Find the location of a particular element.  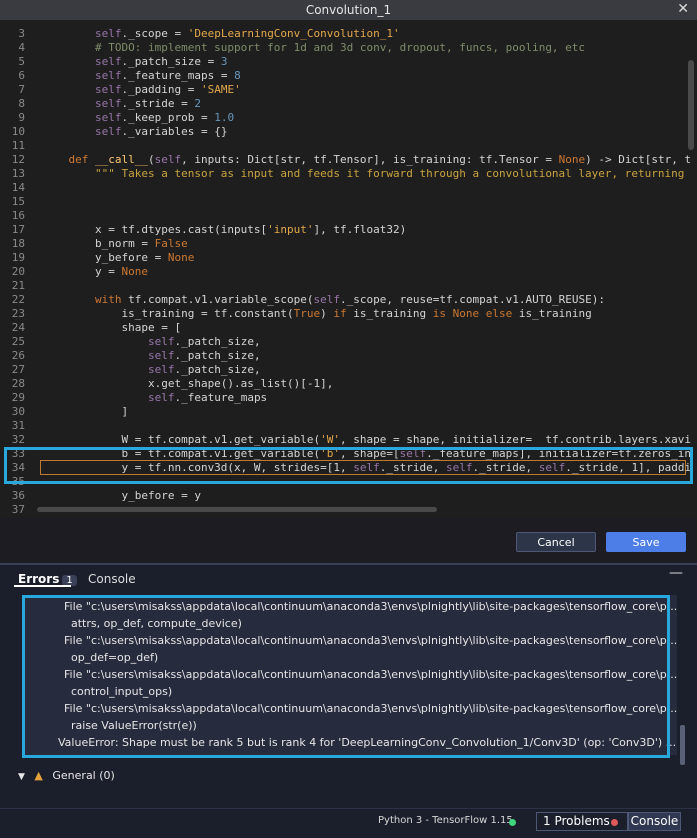

error-scrollbar is located at coordinates (682, 745).